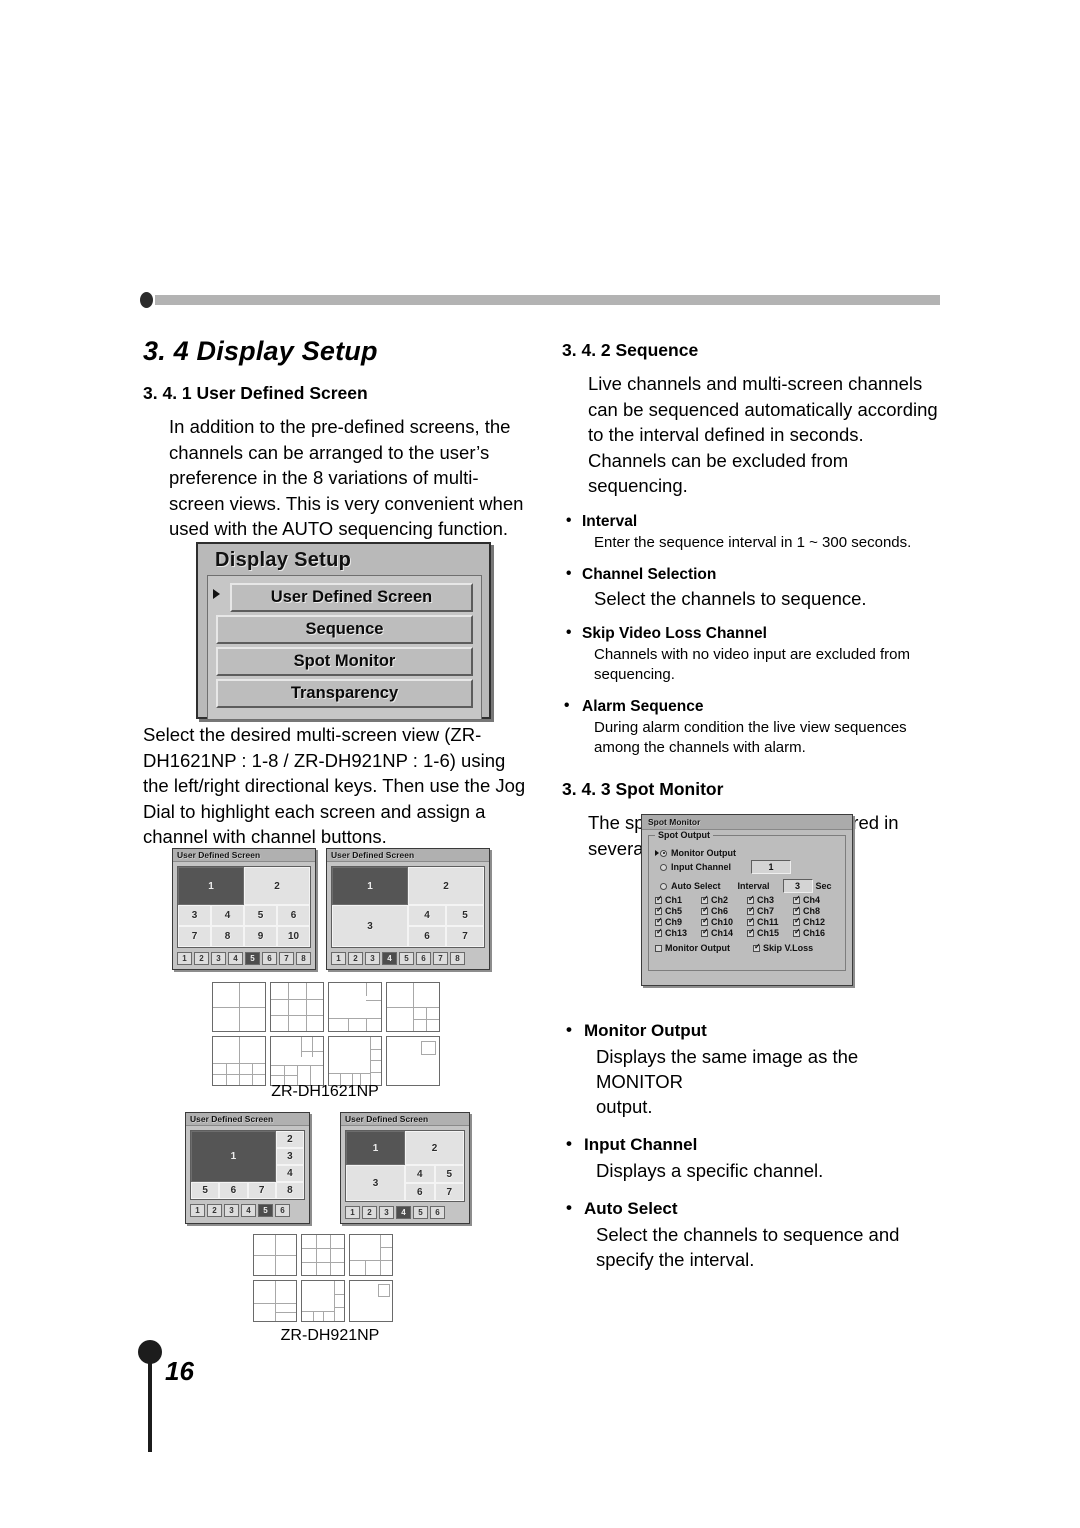 The height and width of the screenshot is (1528, 1080). What do you see at coordinates (724, 933) in the screenshot?
I see `channel-checkbox-item: Ch14` at bounding box center [724, 933].